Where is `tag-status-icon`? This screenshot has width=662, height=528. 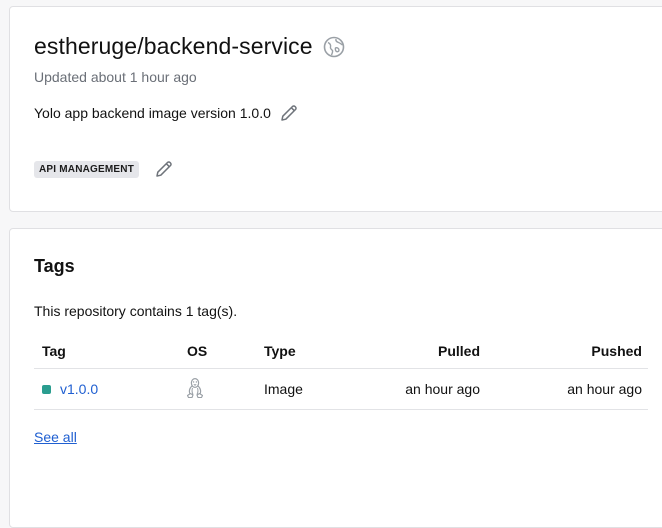 tag-status-icon is located at coordinates (46, 389).